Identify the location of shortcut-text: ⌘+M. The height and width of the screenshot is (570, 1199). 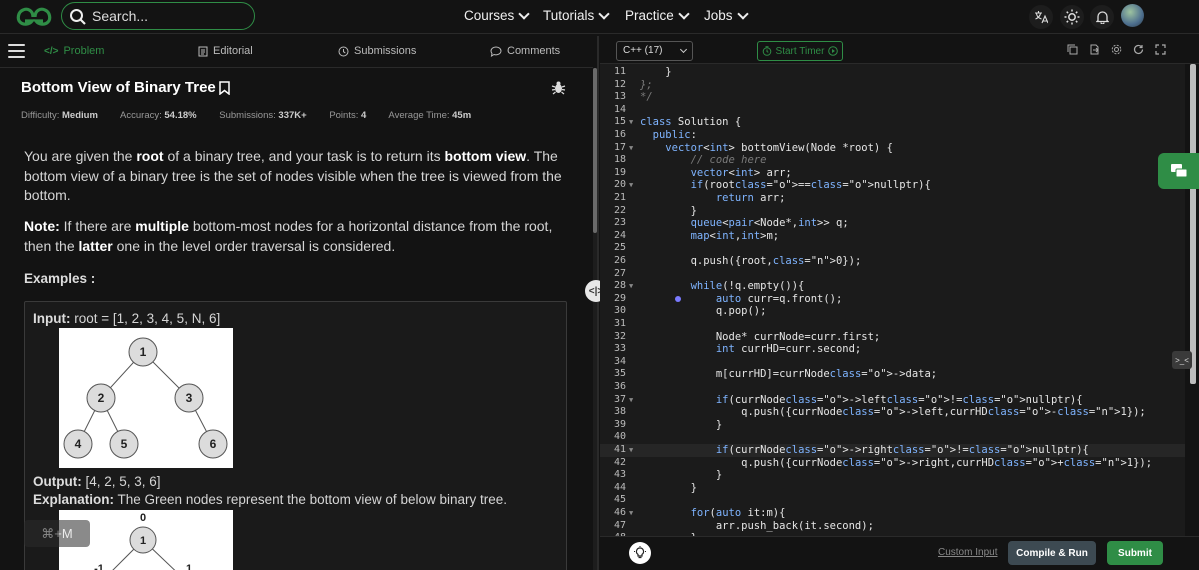
(57, 533).